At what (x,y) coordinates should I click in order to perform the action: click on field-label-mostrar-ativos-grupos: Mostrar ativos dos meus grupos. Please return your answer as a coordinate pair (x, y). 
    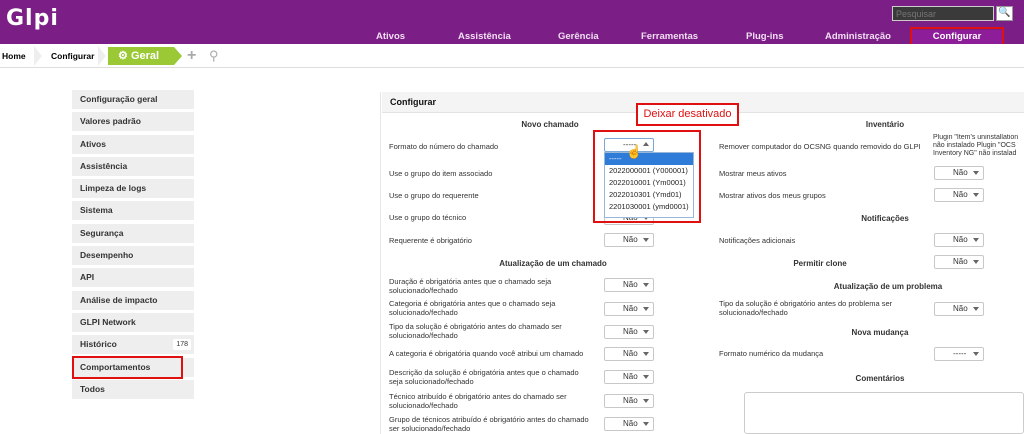
    Looking at the image, I should click on (772, 195).